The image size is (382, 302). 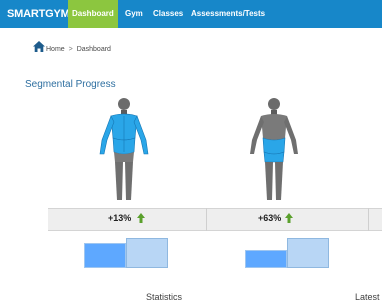 I want to click on breadcrumb-home-link: Home, so click(x=55, y=49).